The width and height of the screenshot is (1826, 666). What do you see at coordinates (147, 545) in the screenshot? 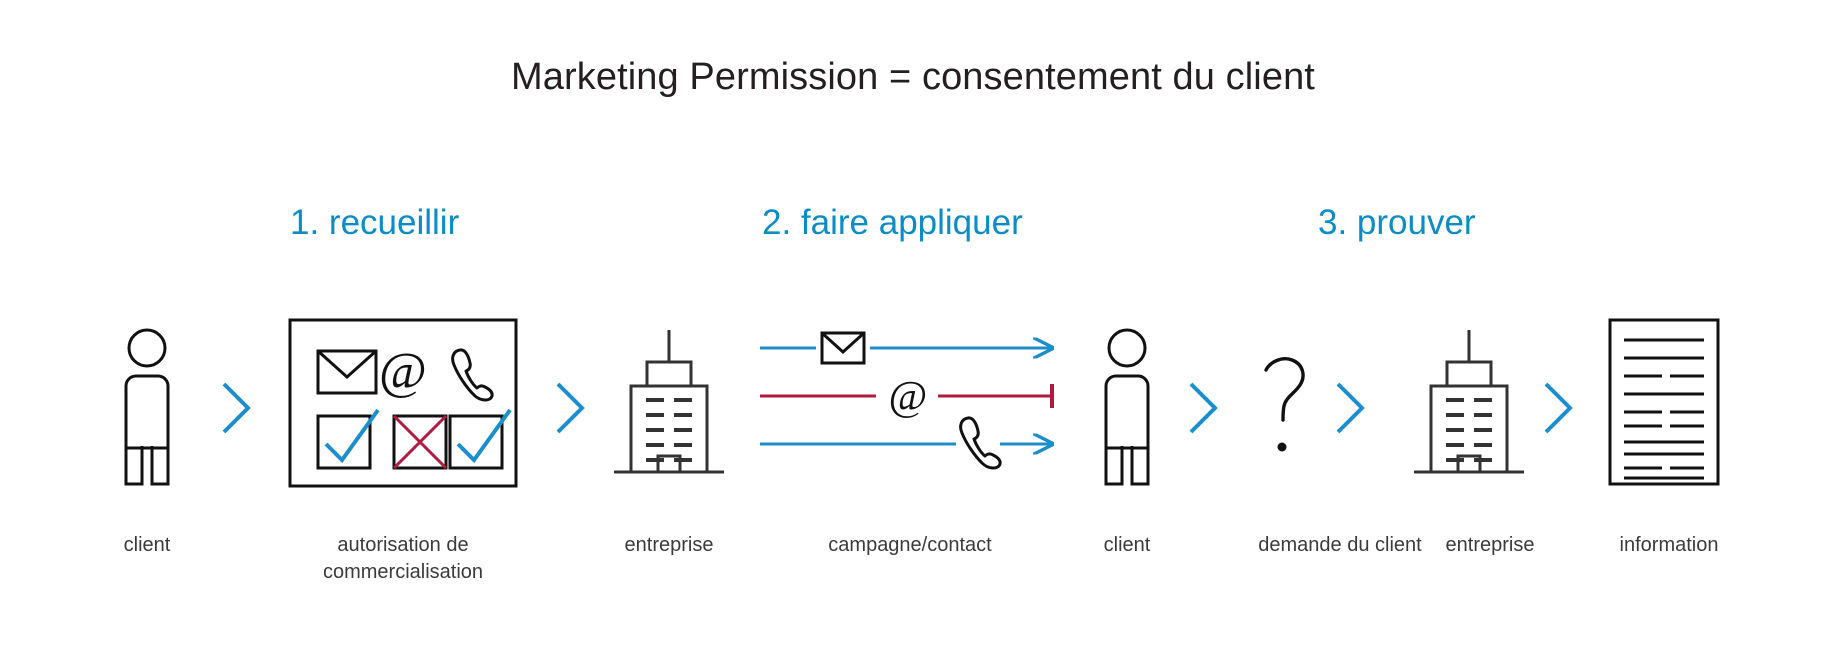
I see `caption-client-1: client` at bounding box center [147, 545].